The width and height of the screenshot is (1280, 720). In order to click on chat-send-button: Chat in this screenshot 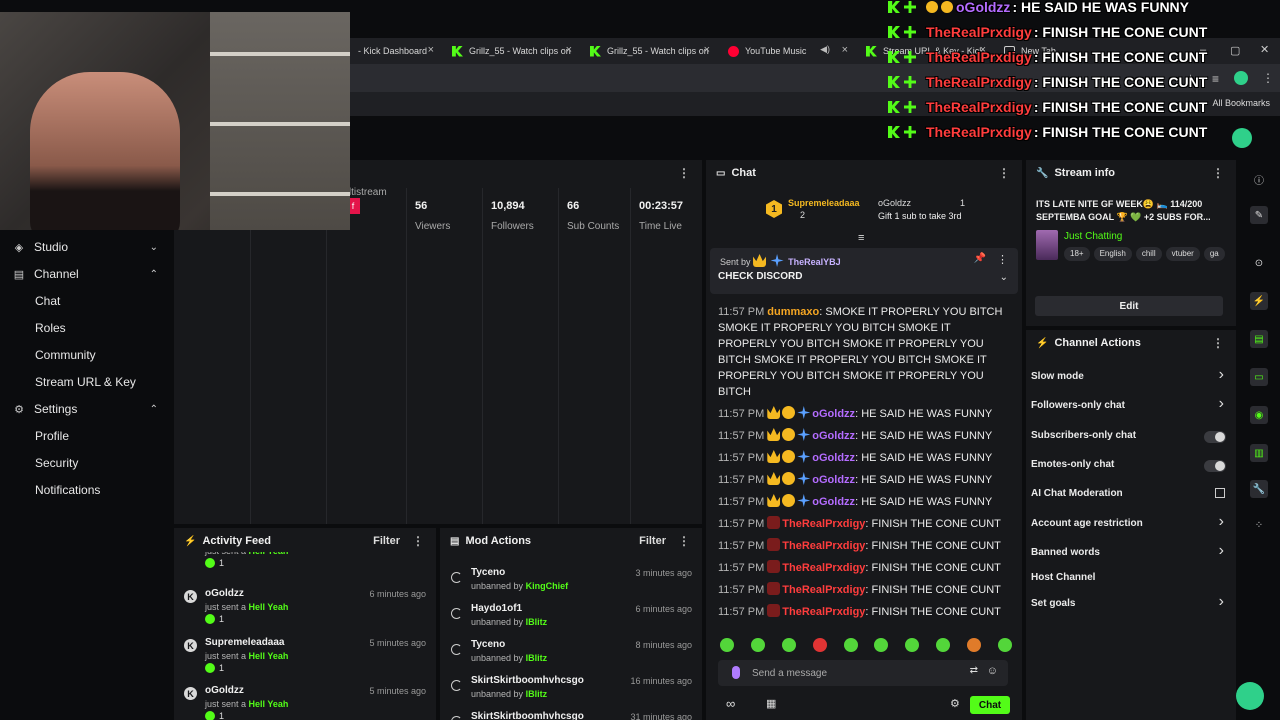, I will do `click(990, 705)`.